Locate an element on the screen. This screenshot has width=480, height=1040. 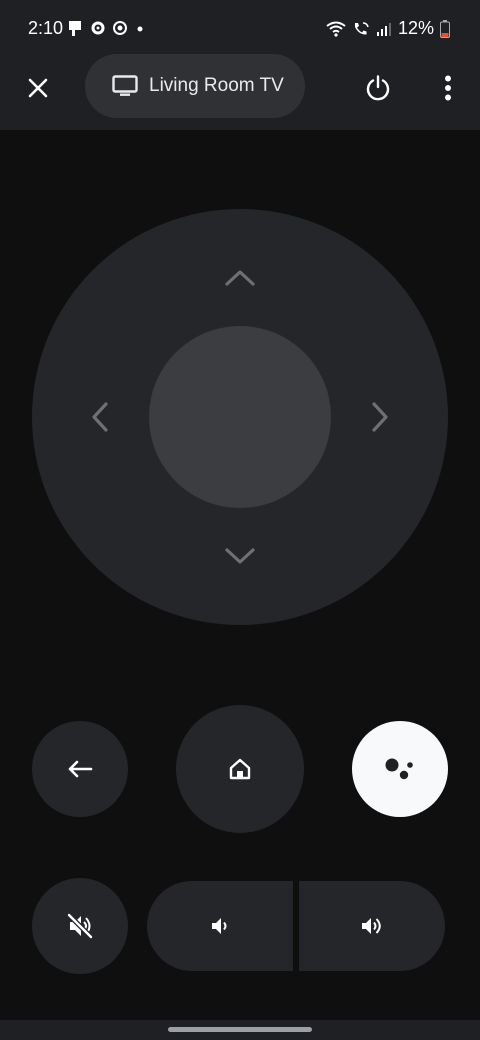
close-icon is located at coordinates (38, 88).